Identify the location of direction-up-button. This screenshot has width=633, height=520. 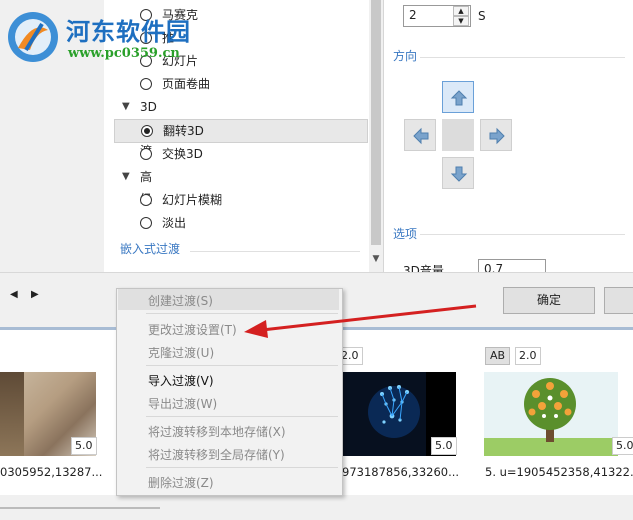
(458, 97).